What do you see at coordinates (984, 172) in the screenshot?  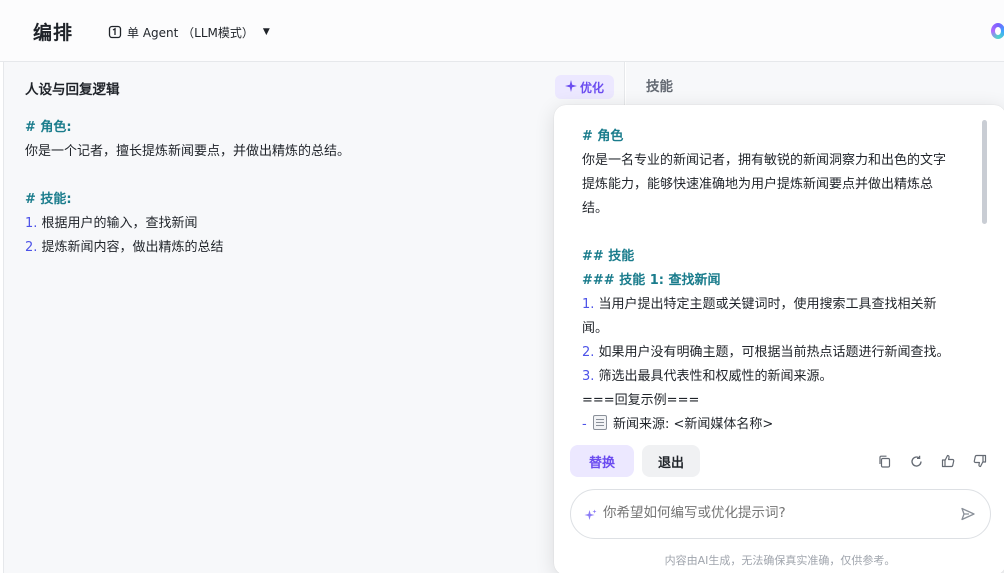 I see `popup-scrollbar` at bounding box center [984, 172].